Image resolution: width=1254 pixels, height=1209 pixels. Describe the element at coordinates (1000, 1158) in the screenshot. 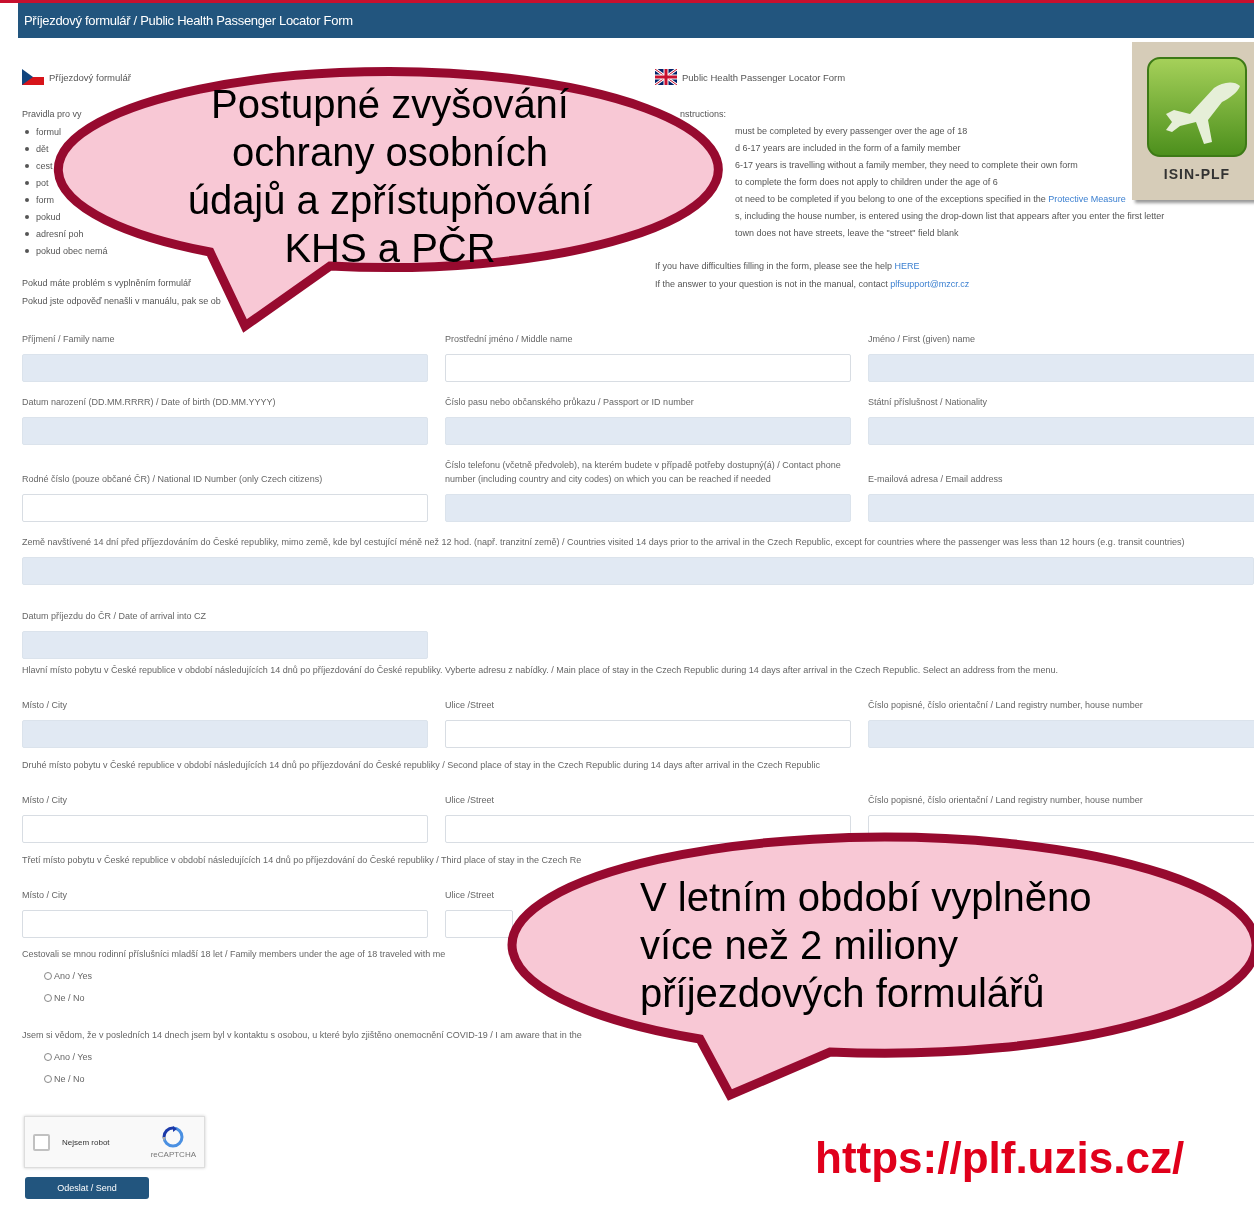

I see `url-text: https://plf.uzis.cz/` at that location.